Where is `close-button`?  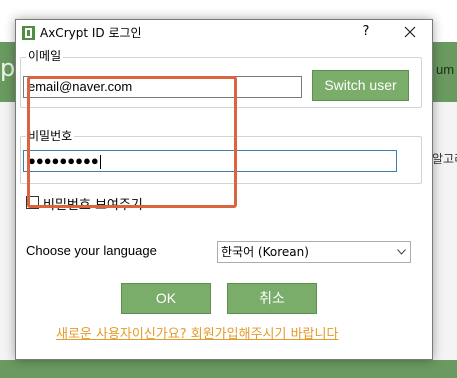
close-button is located at coordinates (410, 32).